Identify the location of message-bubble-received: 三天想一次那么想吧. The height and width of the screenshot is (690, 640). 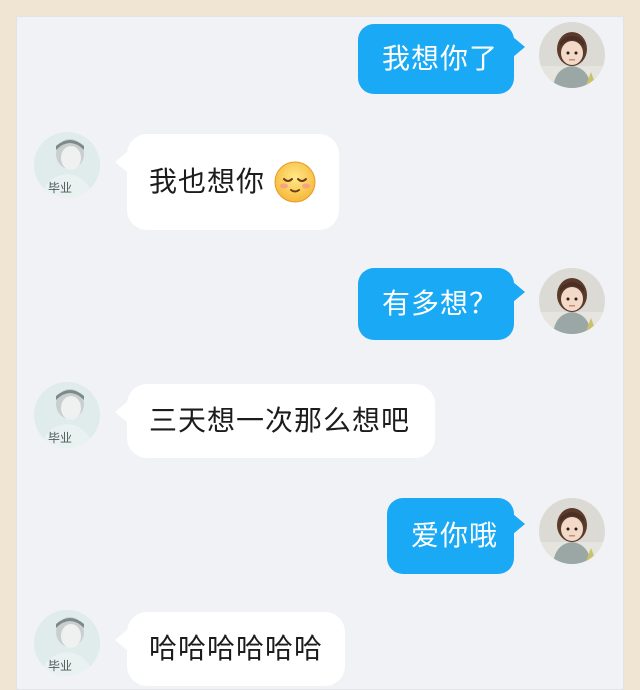
(281, 421).